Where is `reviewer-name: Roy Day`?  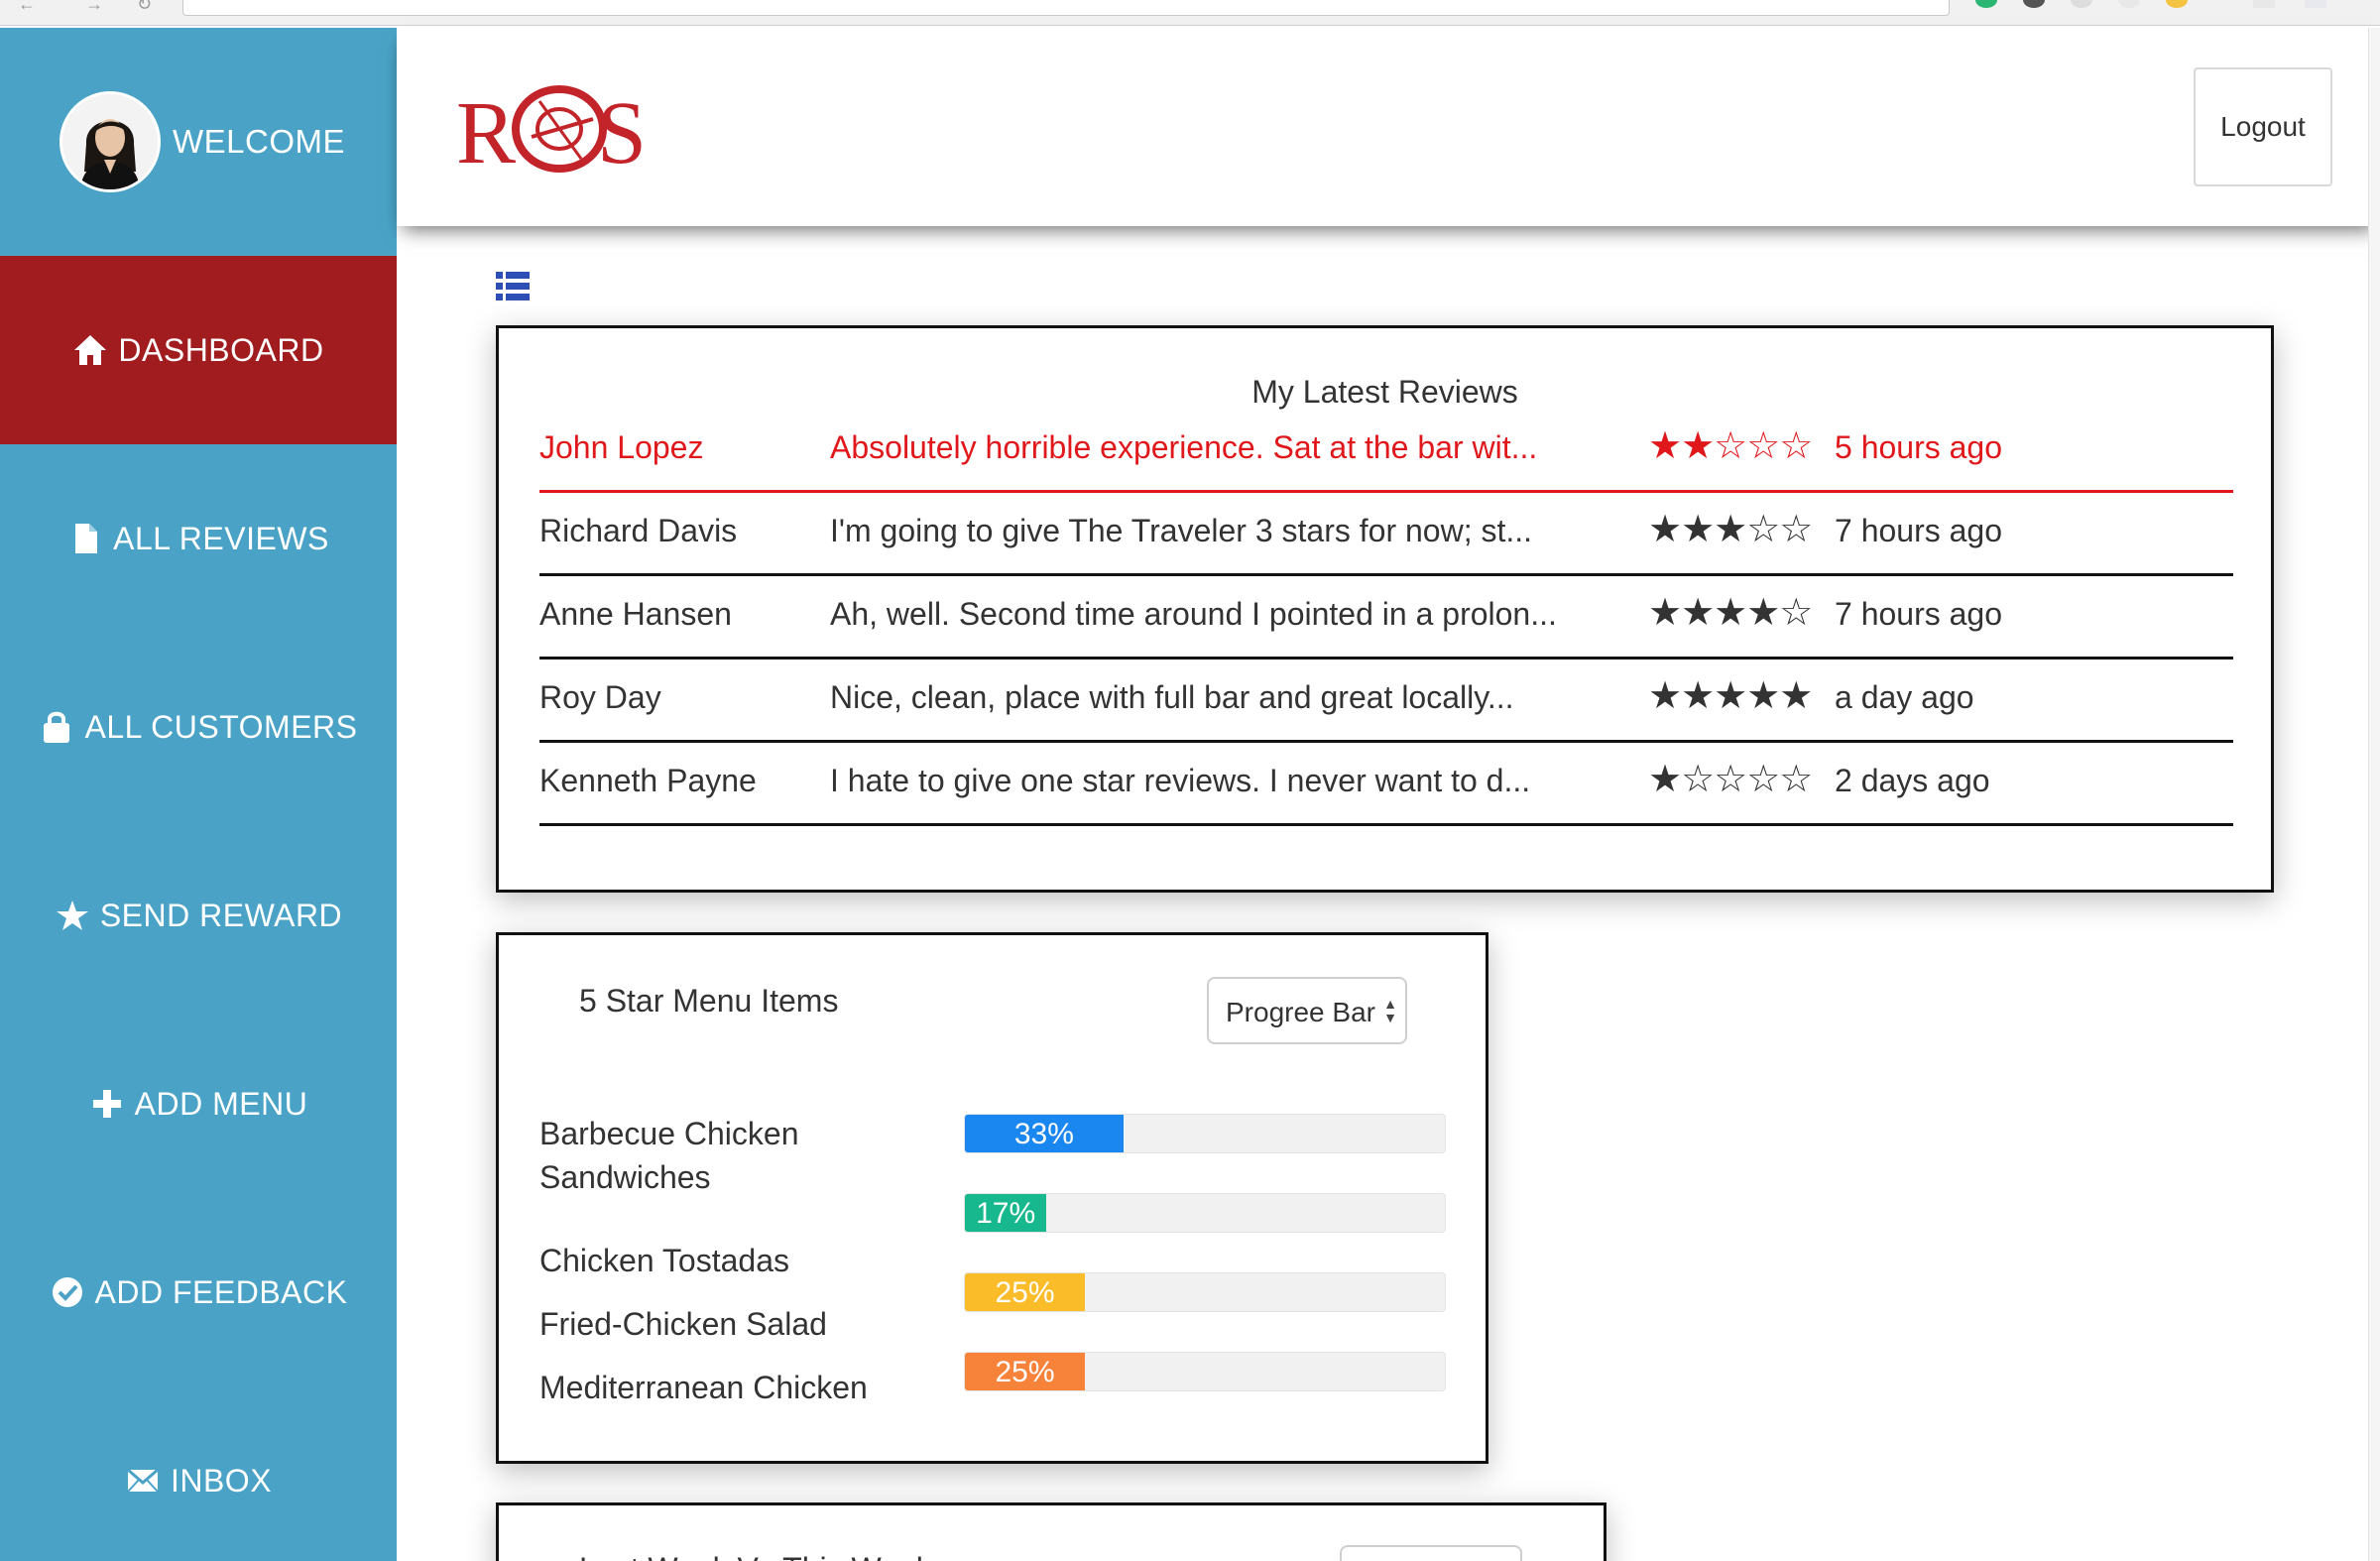
reviewer-name: Roy Day is located at coordinates (600, 697).